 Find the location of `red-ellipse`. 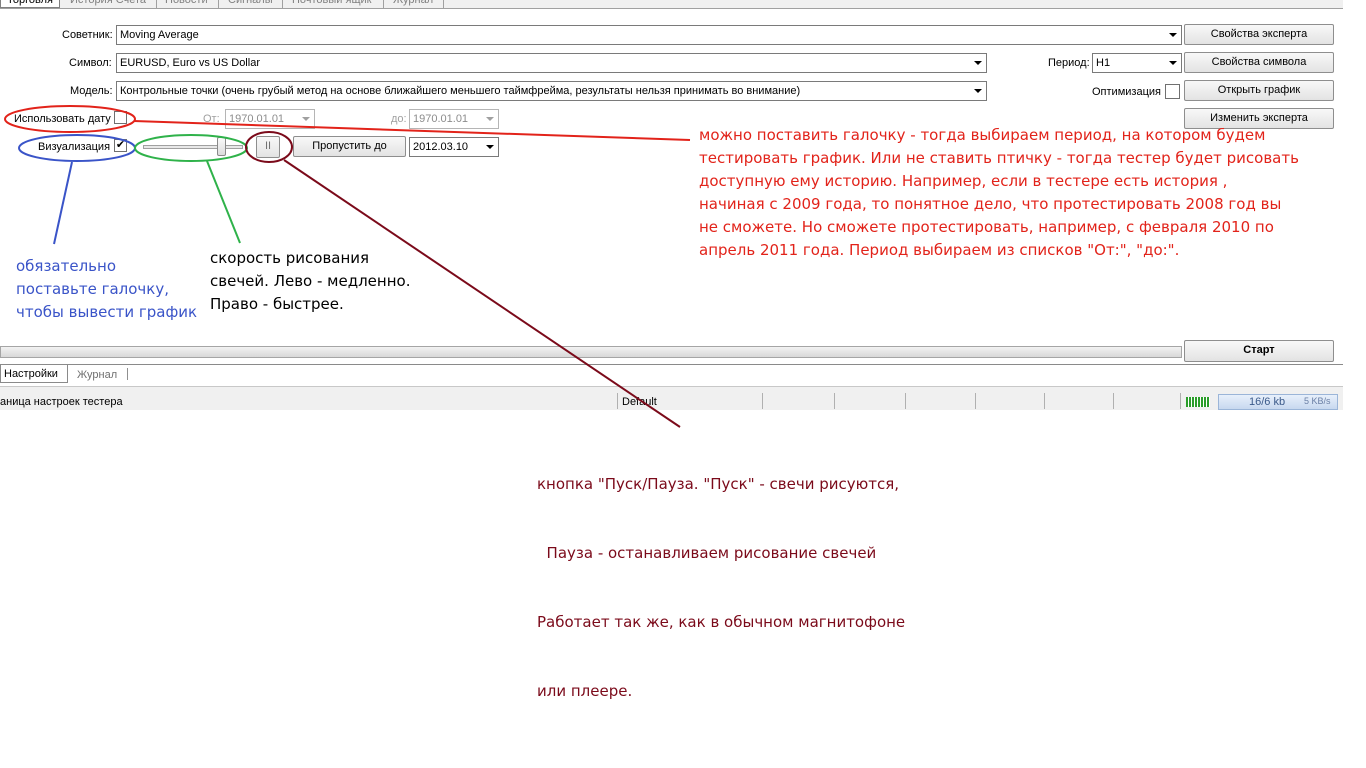

red-ellipse is located at coordinates (70, 119).